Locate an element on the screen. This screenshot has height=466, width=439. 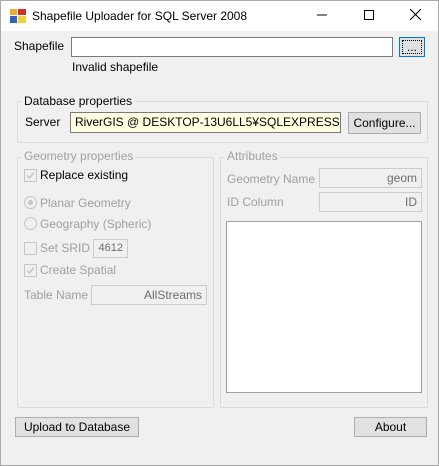
create-spatial-checkbox is located at coordinates (30, 270).